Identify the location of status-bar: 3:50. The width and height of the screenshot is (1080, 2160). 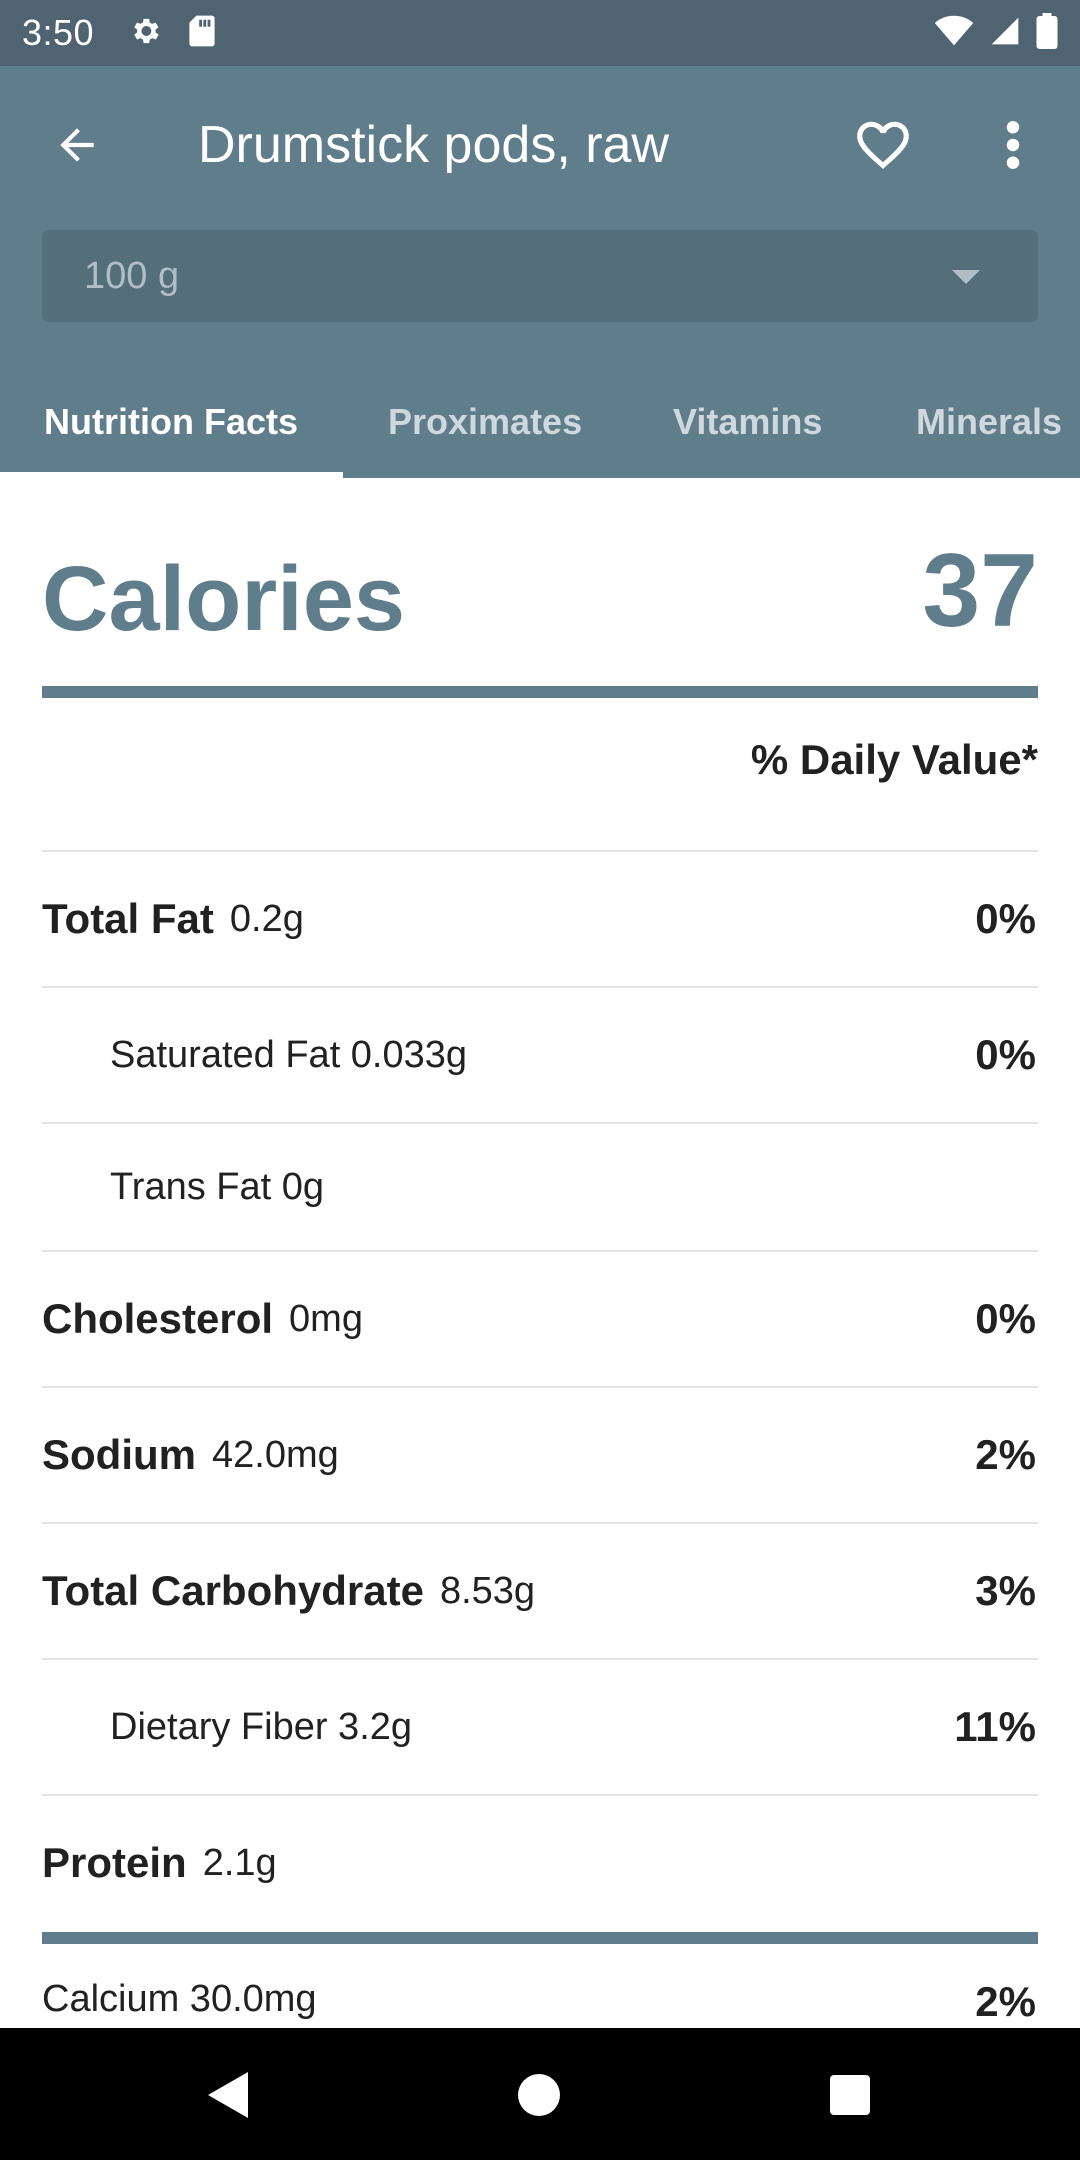
(540, 33).